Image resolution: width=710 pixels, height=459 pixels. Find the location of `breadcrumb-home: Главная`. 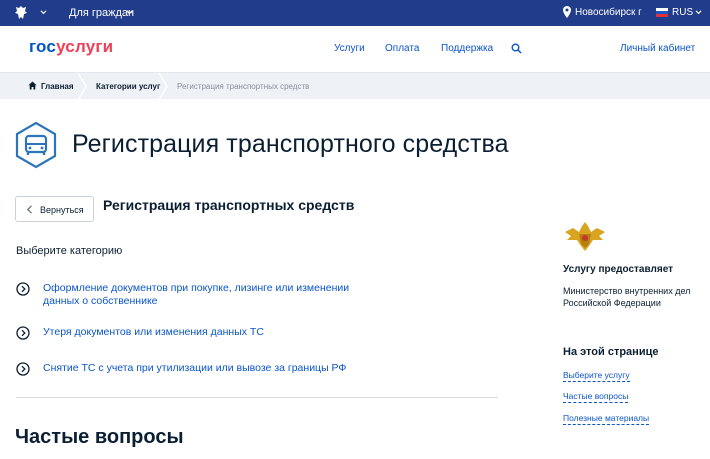

breadcrumb-home: Главная is located at coordinates (57, 86).